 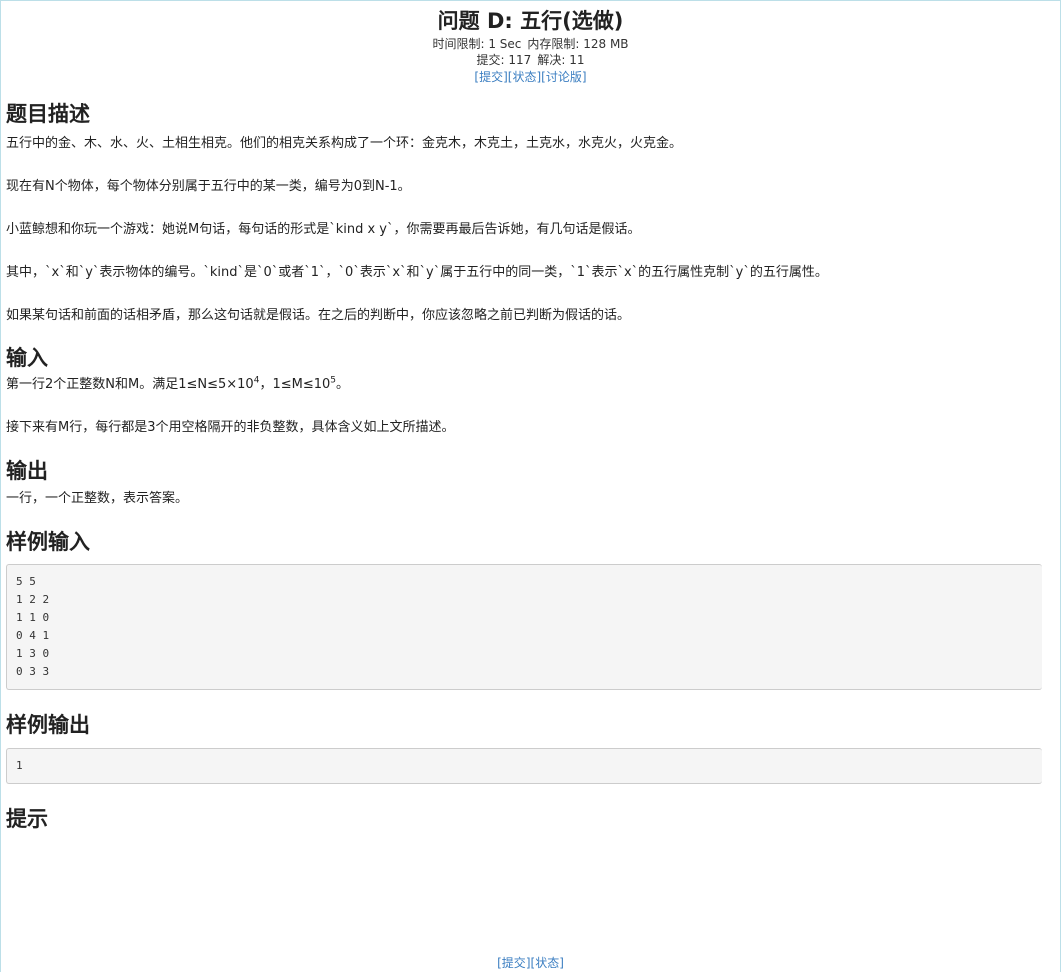 What do you see at coordinates (530, 963) in the screenshot?
I see `bottom-links: [提交][状态]` at bounding box center [530, 963].